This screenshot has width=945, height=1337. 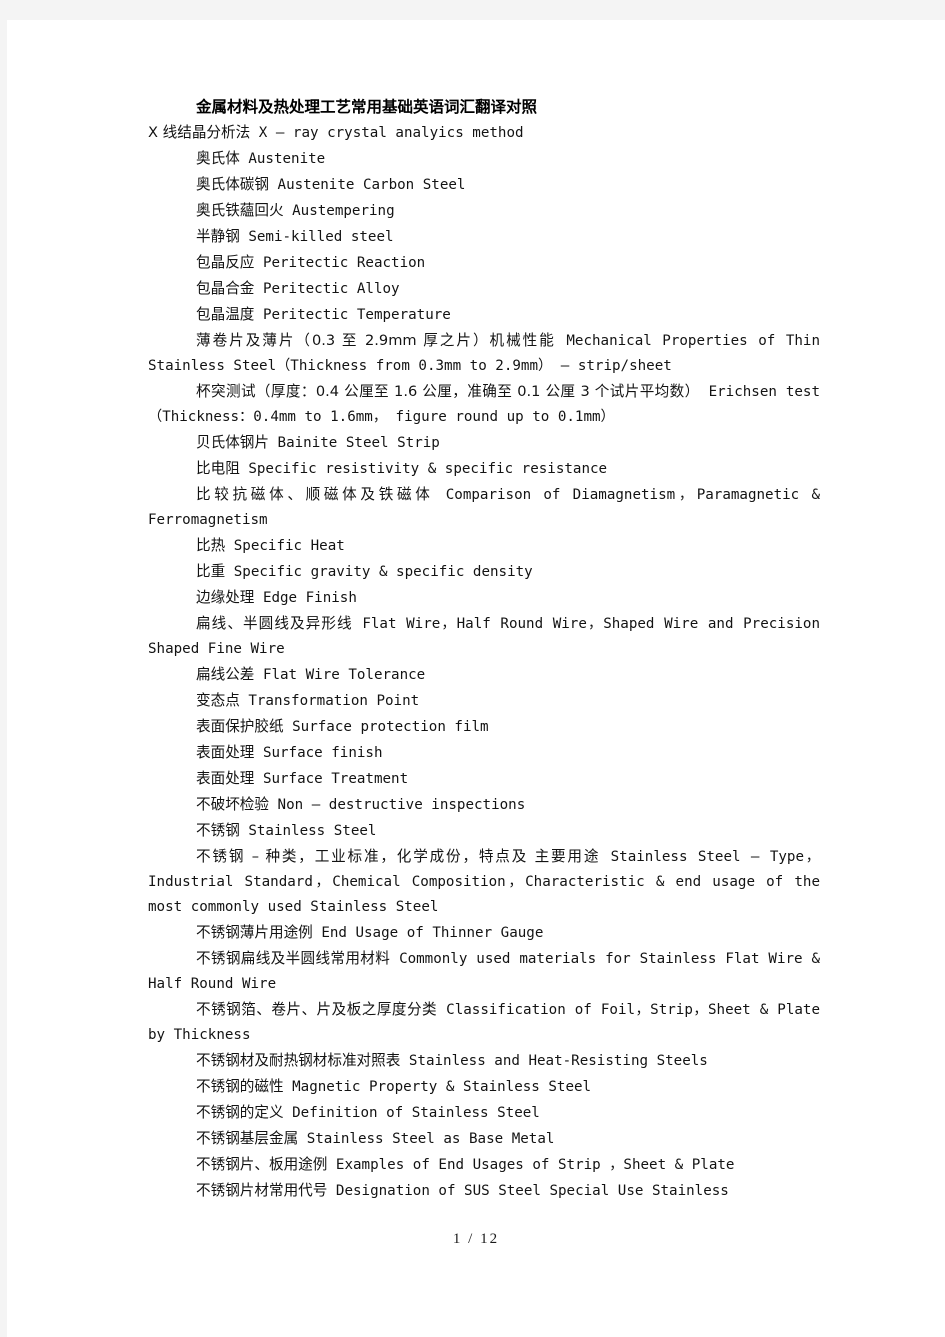 I want to click on entry-term-cjk: 不锈钢基层金属, so click(x=247, y=1138).